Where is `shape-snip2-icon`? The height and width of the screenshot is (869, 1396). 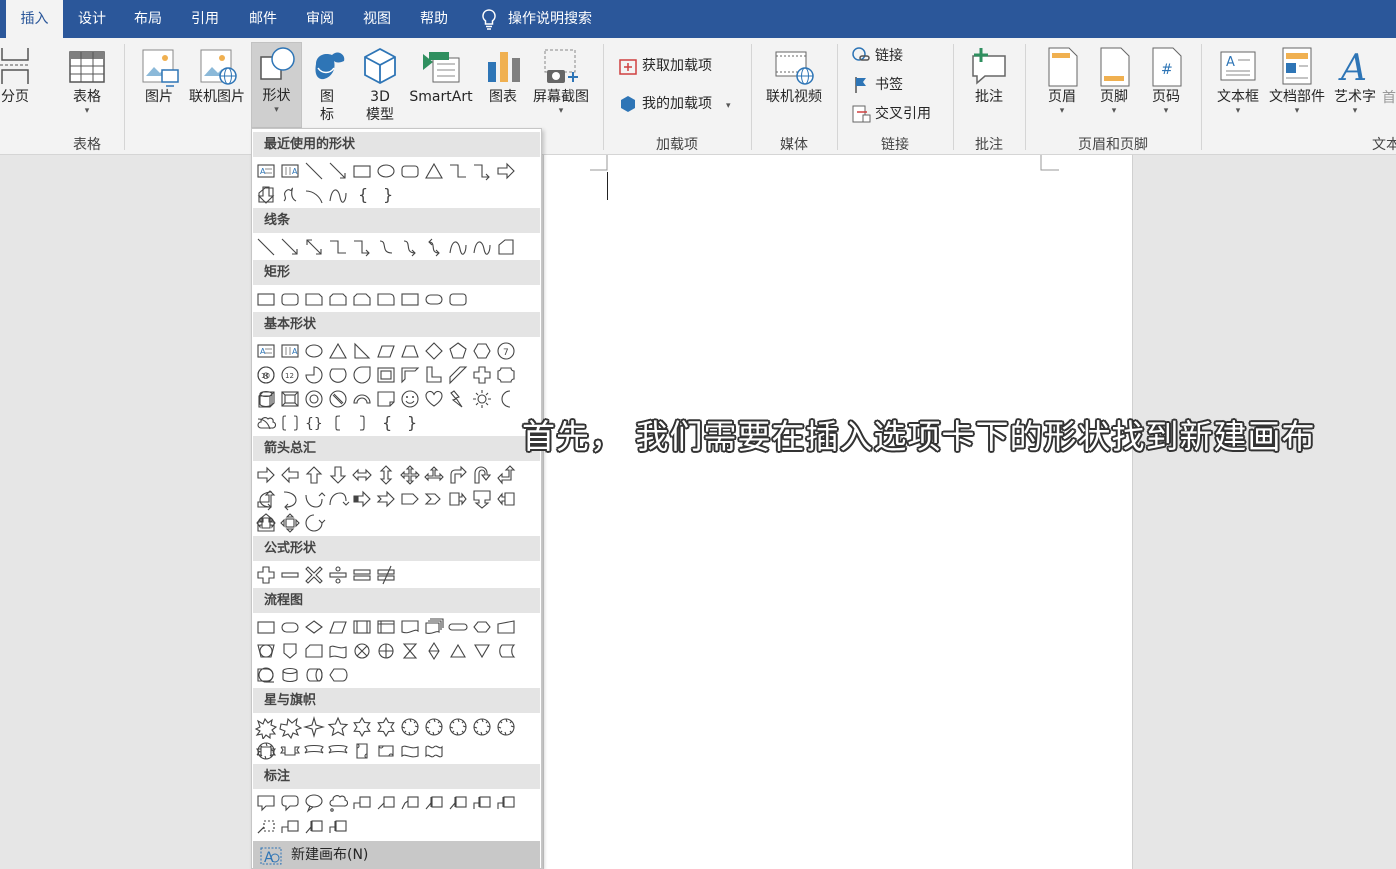
shape-snip2-icon is located at coordinates (338, 299).